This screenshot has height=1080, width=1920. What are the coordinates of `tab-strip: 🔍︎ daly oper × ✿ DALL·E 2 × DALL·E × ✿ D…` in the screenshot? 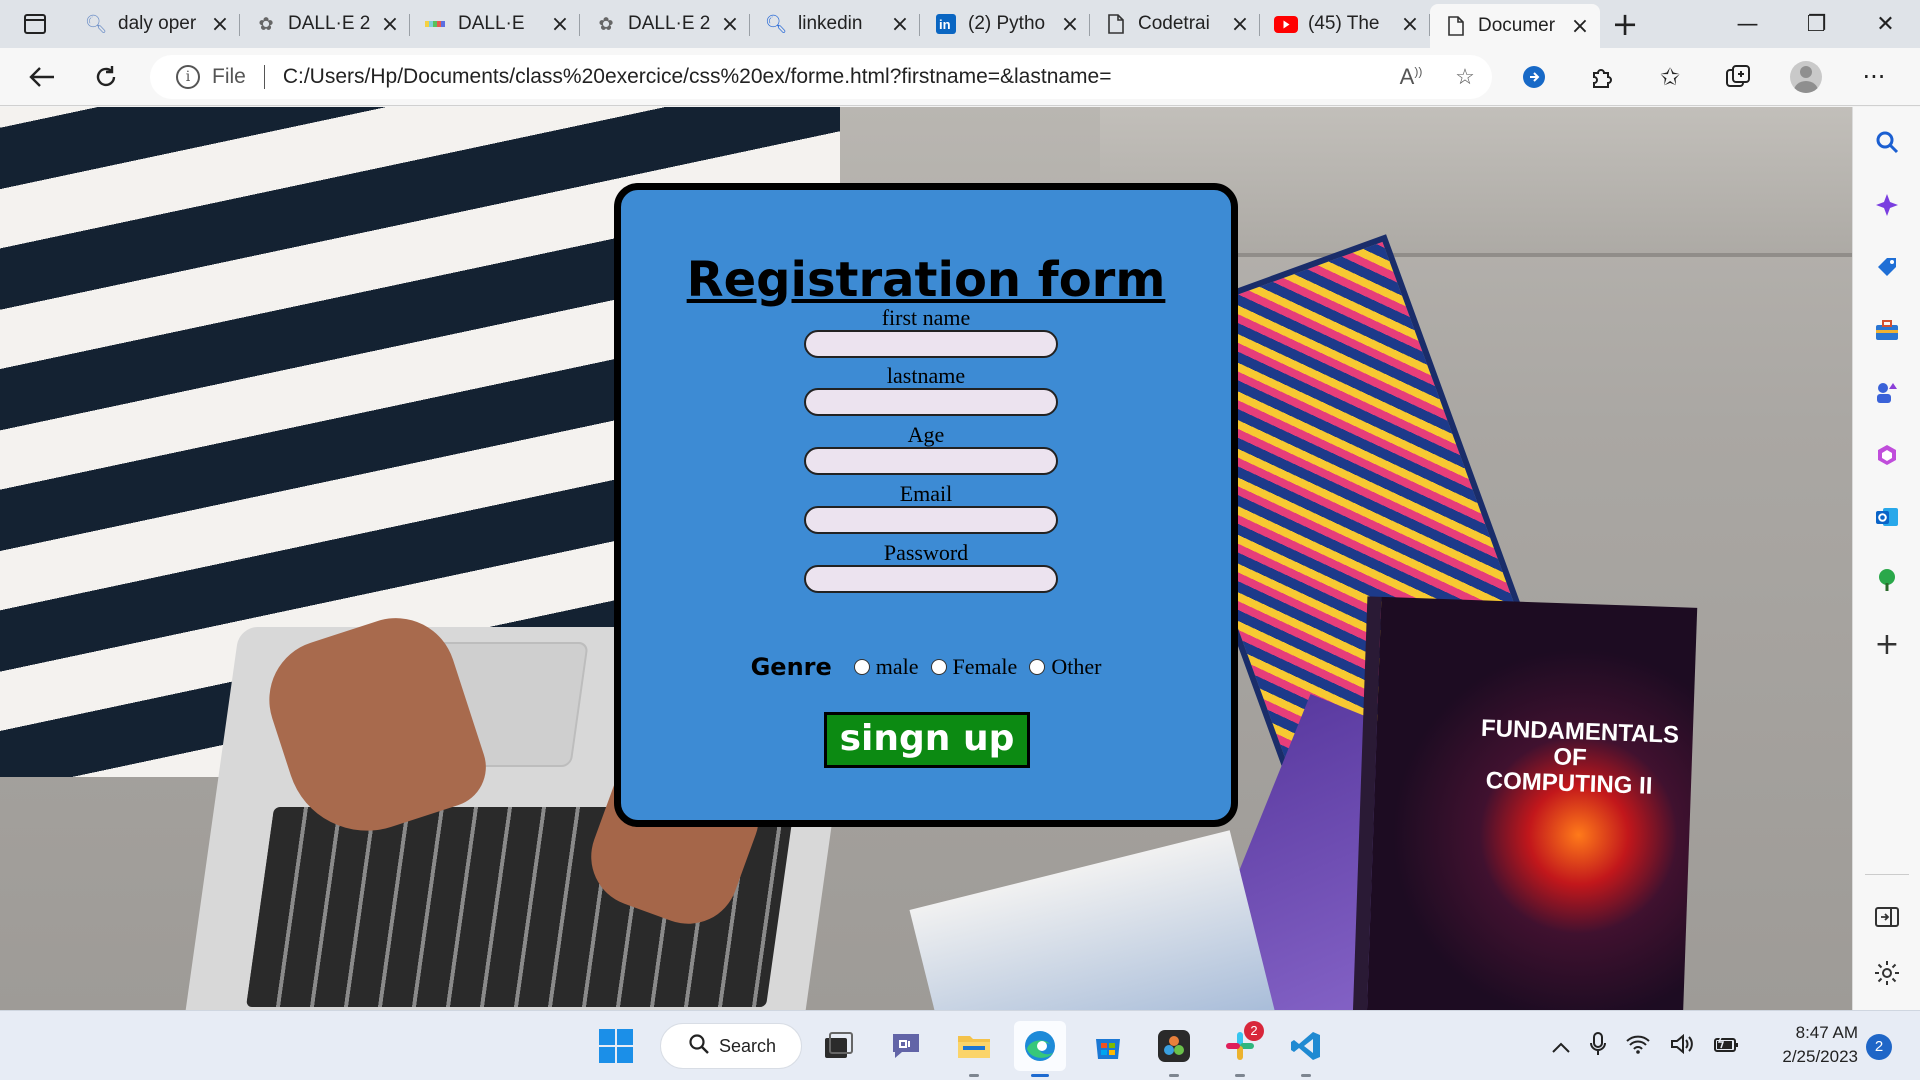 It's located at (960, 24).